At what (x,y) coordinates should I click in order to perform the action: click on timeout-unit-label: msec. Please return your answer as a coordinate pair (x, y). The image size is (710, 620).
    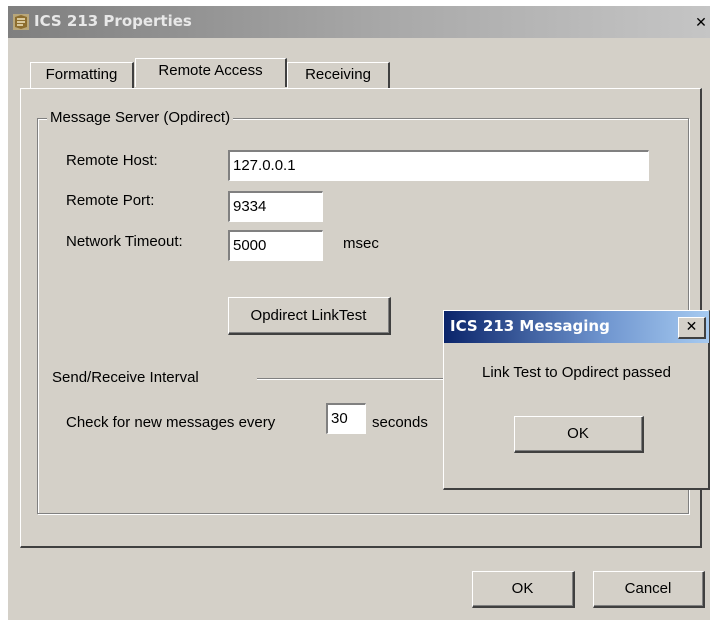
    Looking at the image, I should click on (361, 243).